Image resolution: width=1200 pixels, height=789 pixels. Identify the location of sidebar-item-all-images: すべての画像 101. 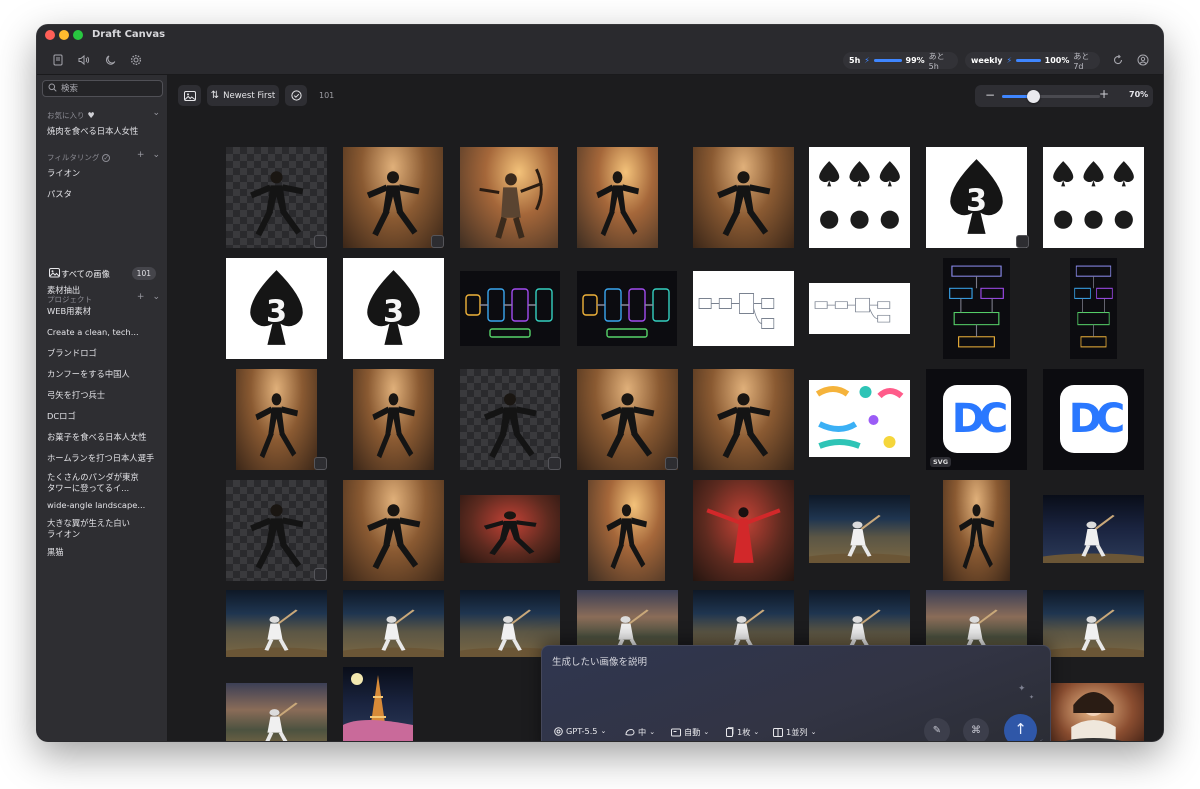
(102, 273).